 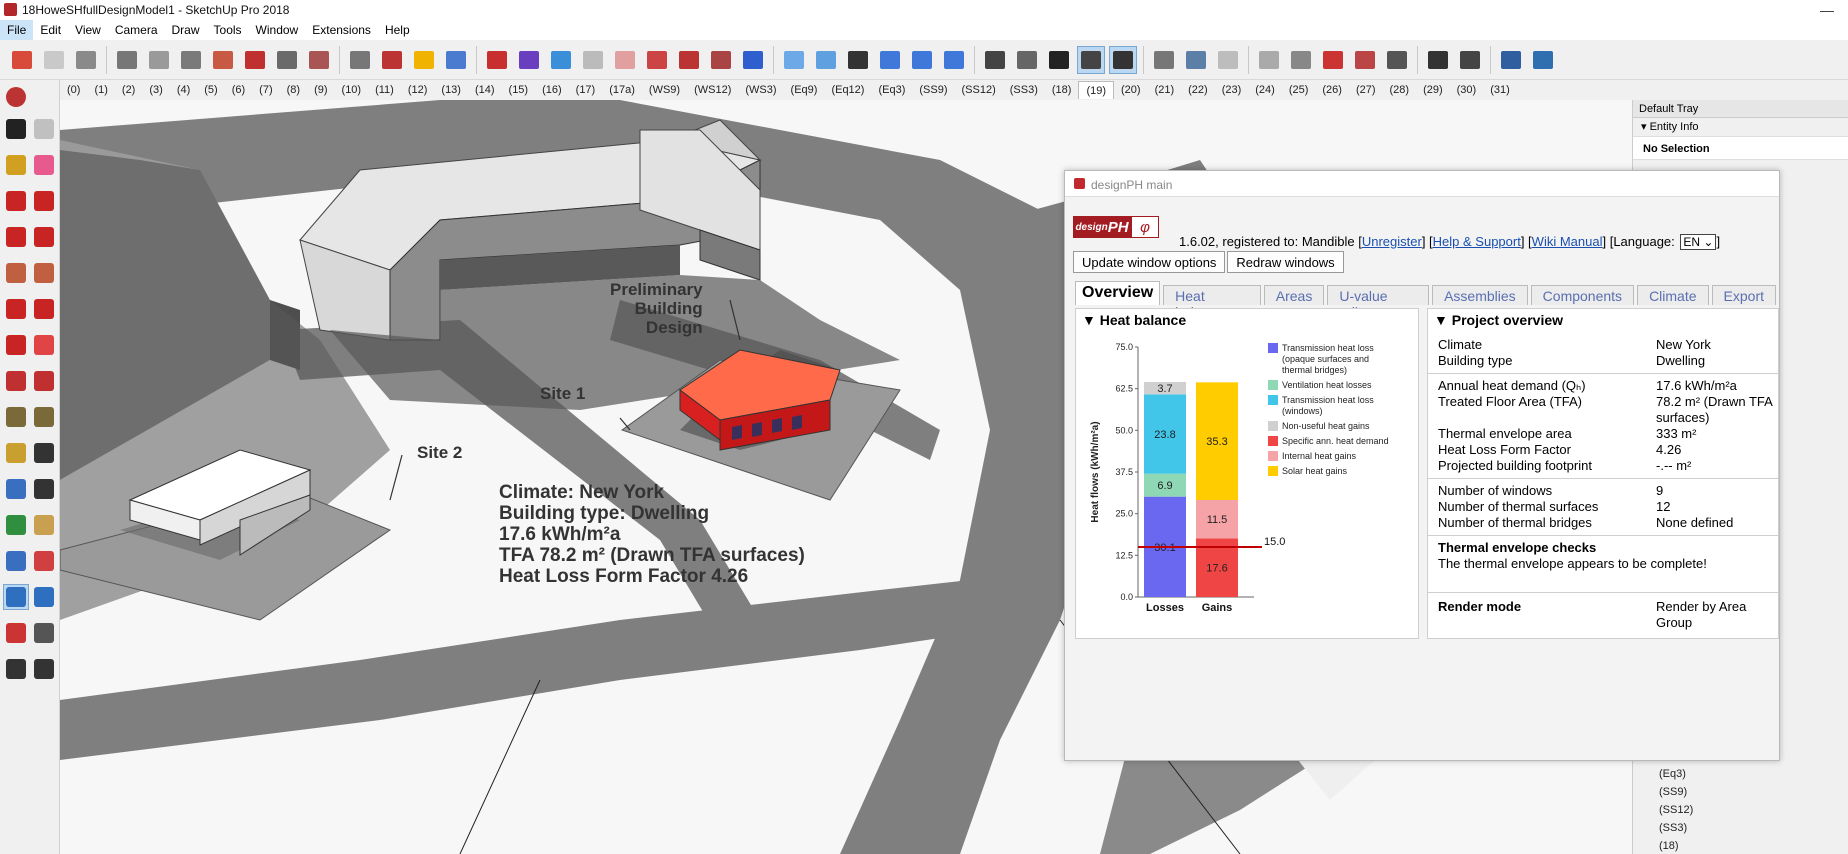 I want to click on scene-tab: (31), so click(x=1500, y=90).